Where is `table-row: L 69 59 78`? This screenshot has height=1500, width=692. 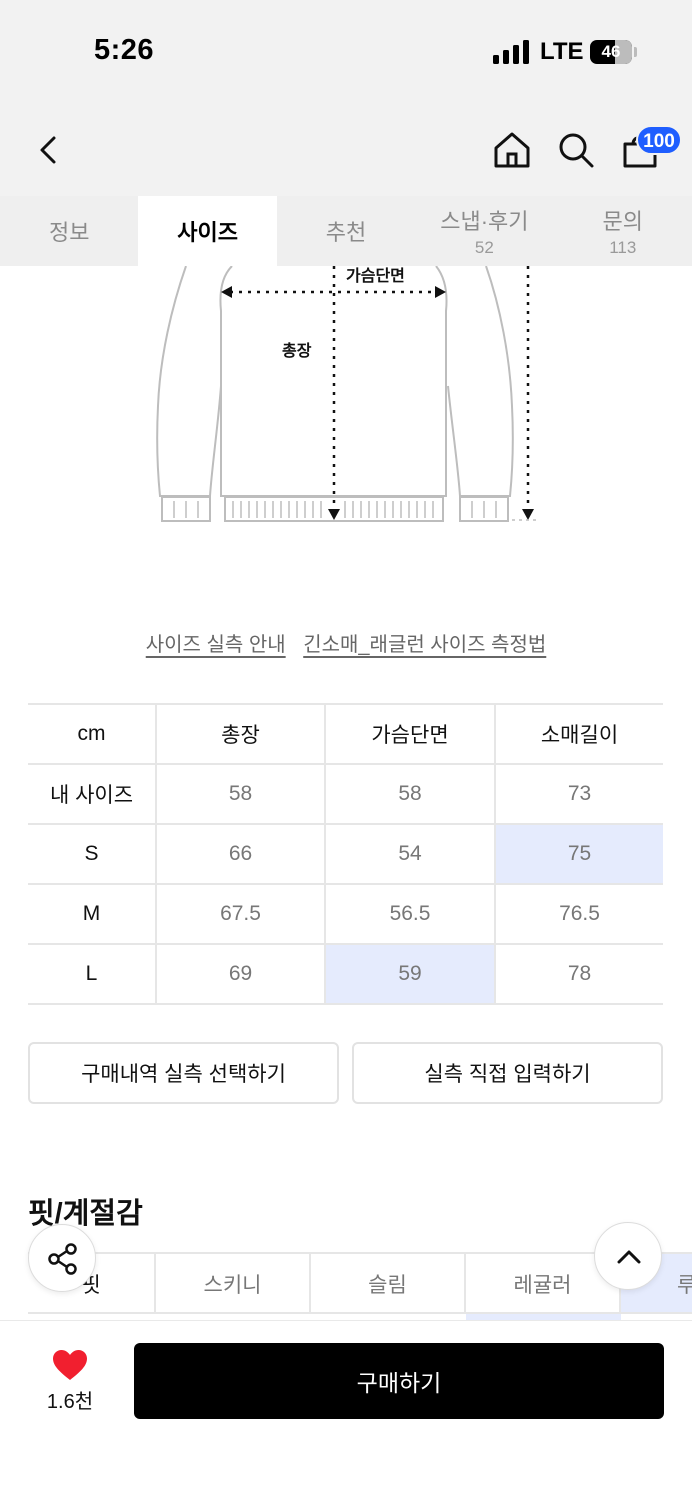
table-row: L 69 59 78 is located at coordinates (345, 974).